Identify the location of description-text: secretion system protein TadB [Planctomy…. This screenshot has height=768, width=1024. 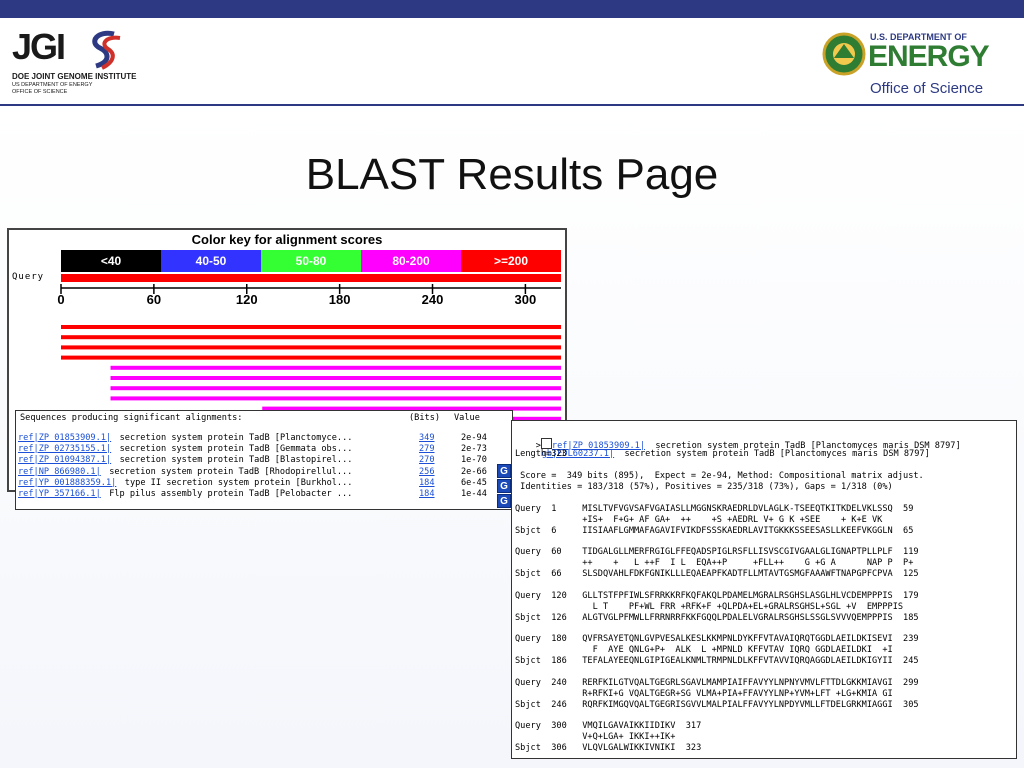
(236, 438).